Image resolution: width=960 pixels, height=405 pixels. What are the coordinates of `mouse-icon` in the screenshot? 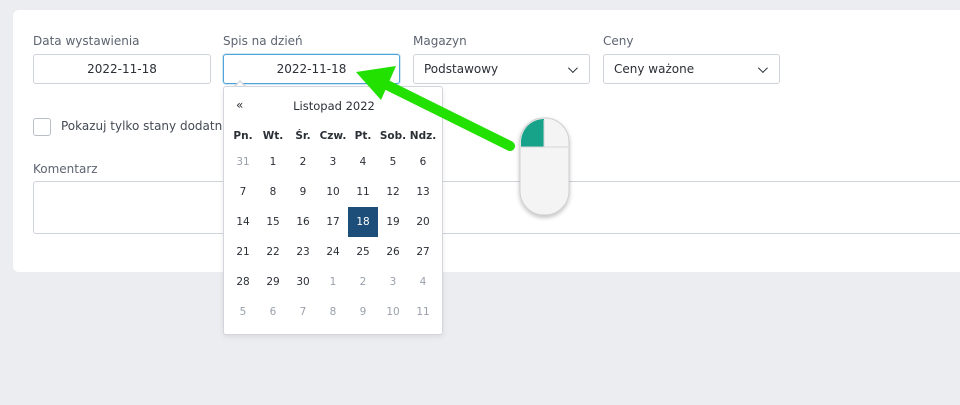 It's located at (544, 166).